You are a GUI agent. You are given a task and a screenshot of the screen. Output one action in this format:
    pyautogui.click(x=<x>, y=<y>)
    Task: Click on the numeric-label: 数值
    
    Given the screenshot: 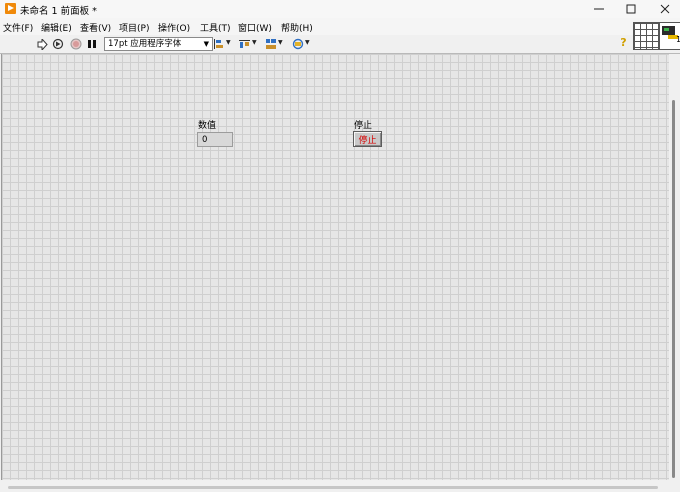 What is the action you would take?
    pyautogui.click(x=207, y=126)
    